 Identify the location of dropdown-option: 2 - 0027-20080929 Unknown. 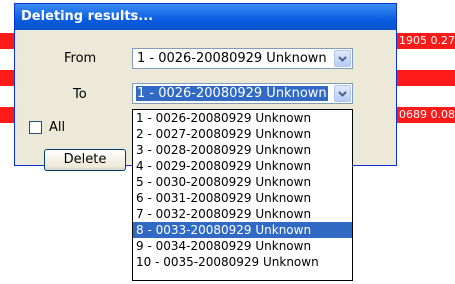
(242, 134).